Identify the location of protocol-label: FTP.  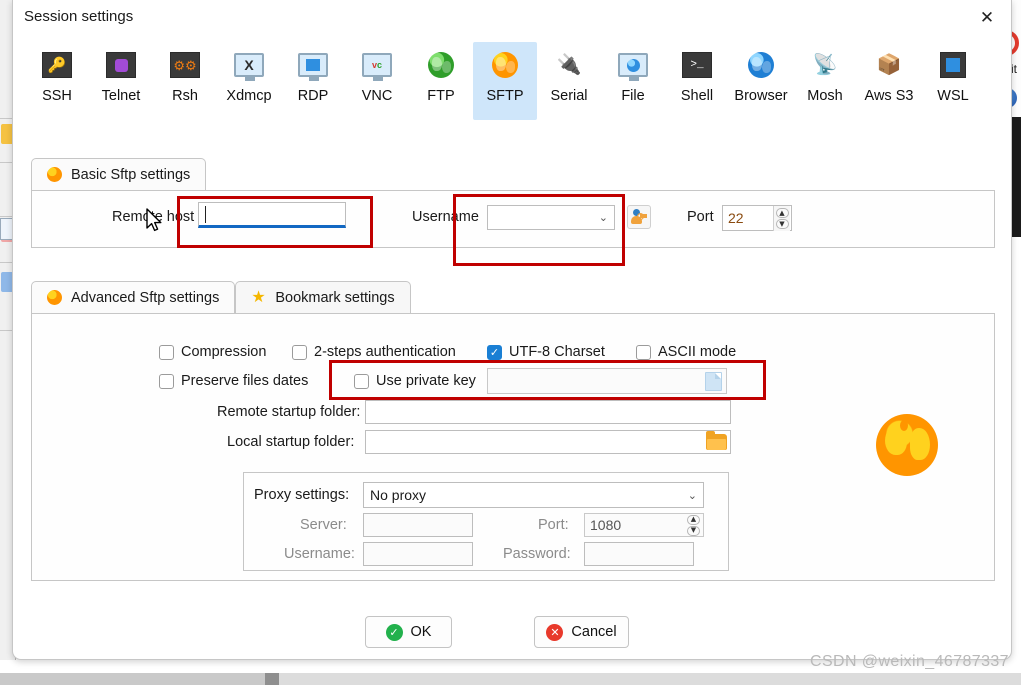
(441, 96).